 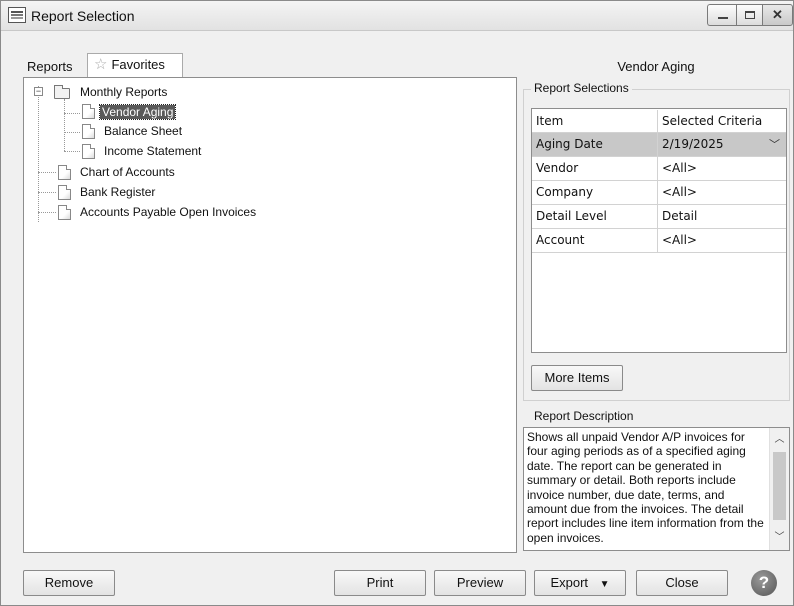 What do you see at coordinates (604, 584) in the screenshot?
I see `dropdown-arrow-icon: ▼` at bounding box center [604, 584].